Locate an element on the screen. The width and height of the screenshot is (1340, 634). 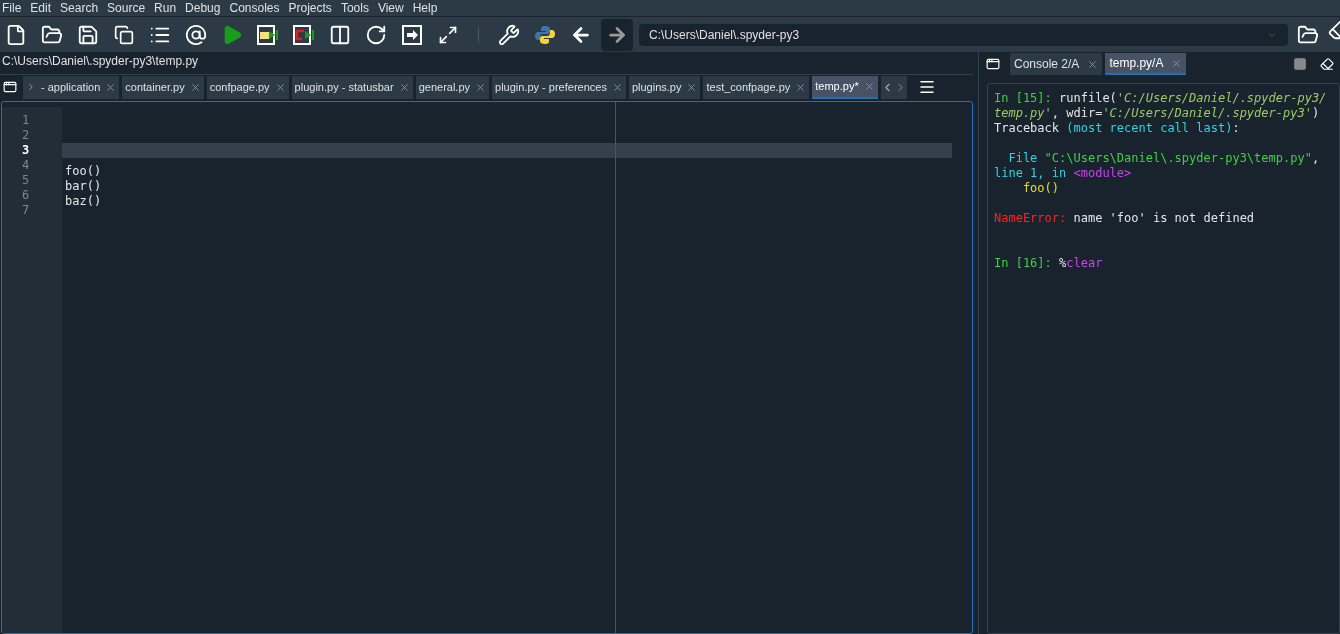
line-number: 4 is located at coordinates (26, 165).